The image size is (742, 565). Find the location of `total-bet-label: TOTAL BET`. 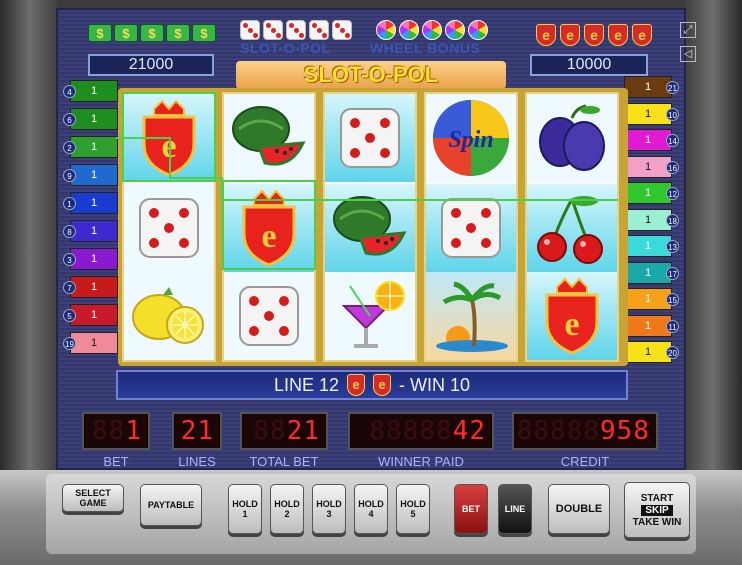

total-bet-label: TOTAL BET is located at coordinates (284, 461).